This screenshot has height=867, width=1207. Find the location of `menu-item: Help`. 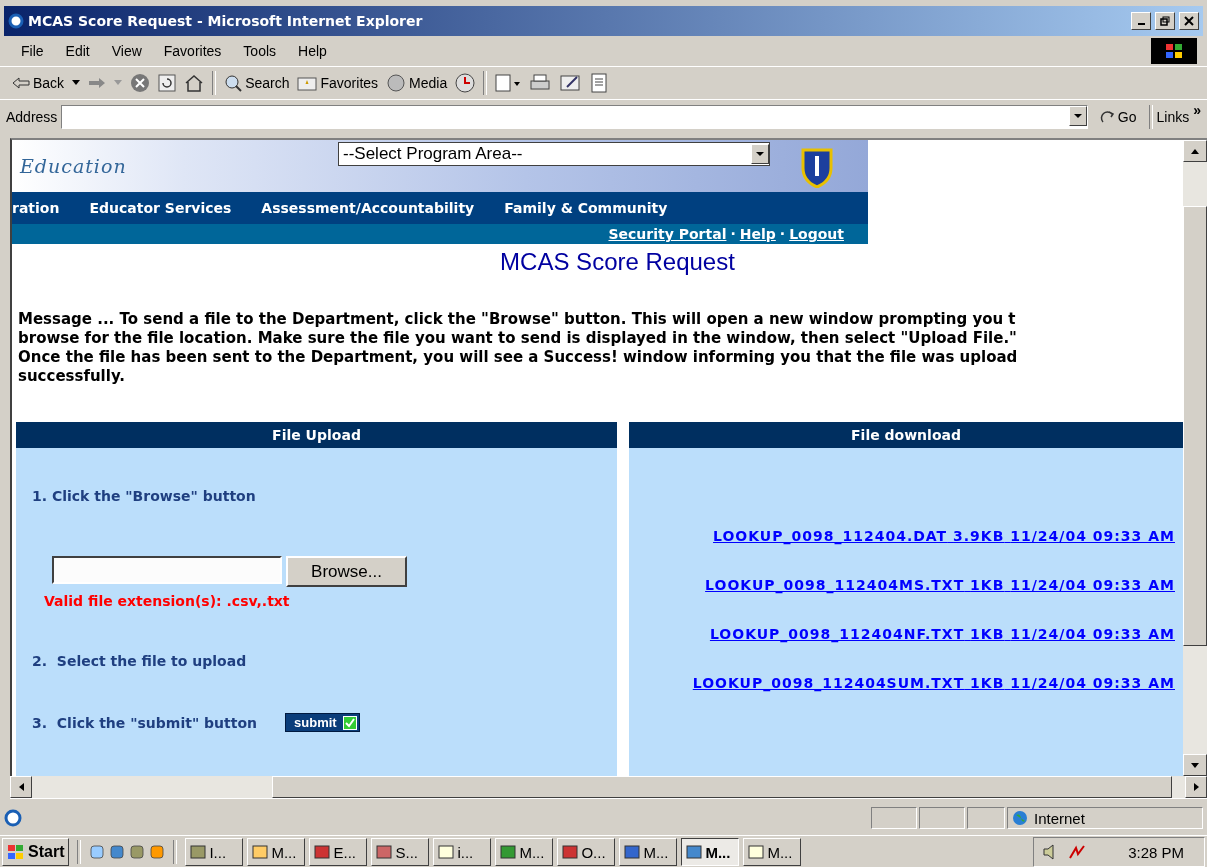

menu-item: Help is located at coordinates (312, 51).